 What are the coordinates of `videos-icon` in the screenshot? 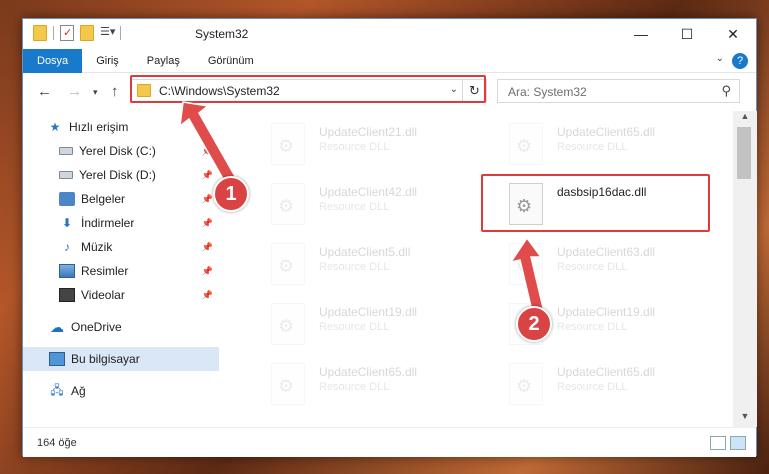 It's located at (67, 295).